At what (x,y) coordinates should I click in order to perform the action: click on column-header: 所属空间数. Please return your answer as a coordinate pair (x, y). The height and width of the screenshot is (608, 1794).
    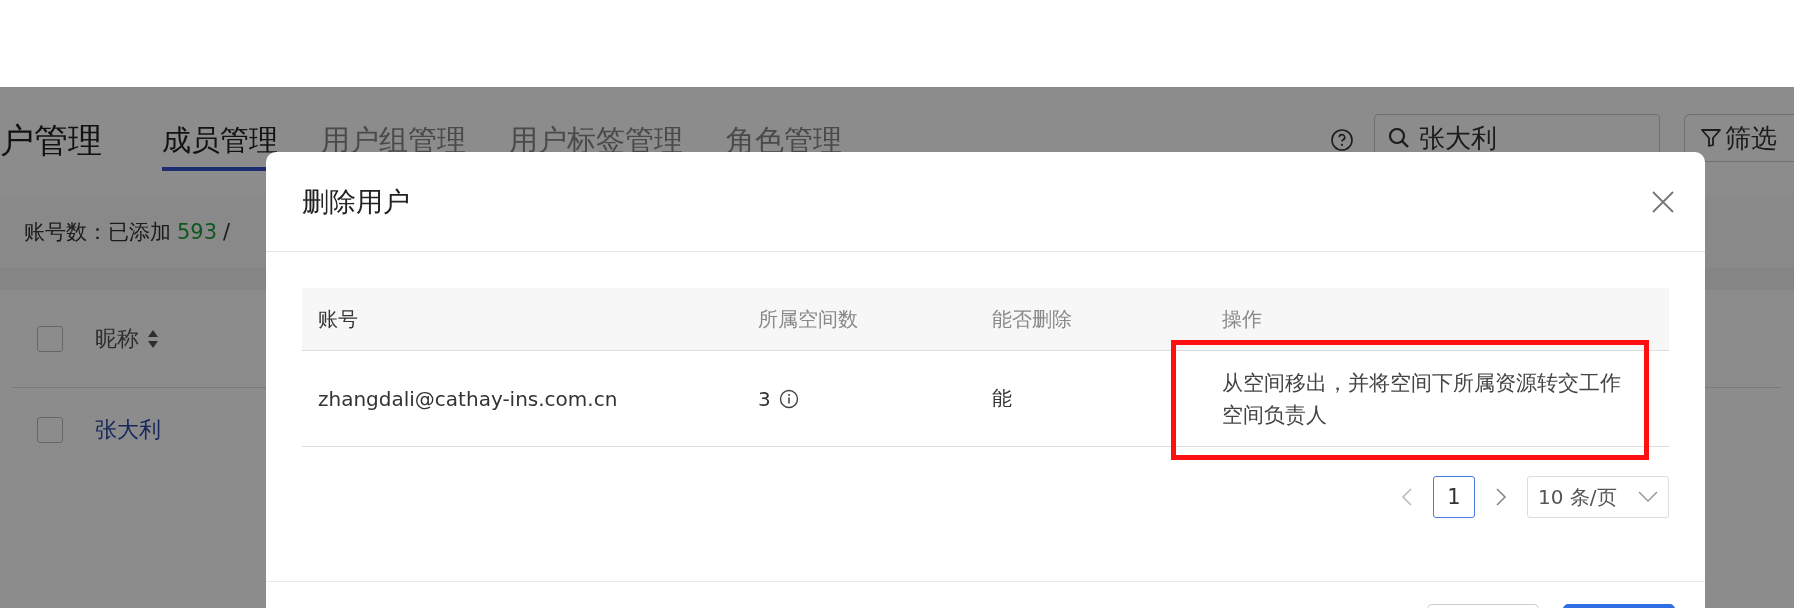
    Looking at the image, I should click on (859, 319).